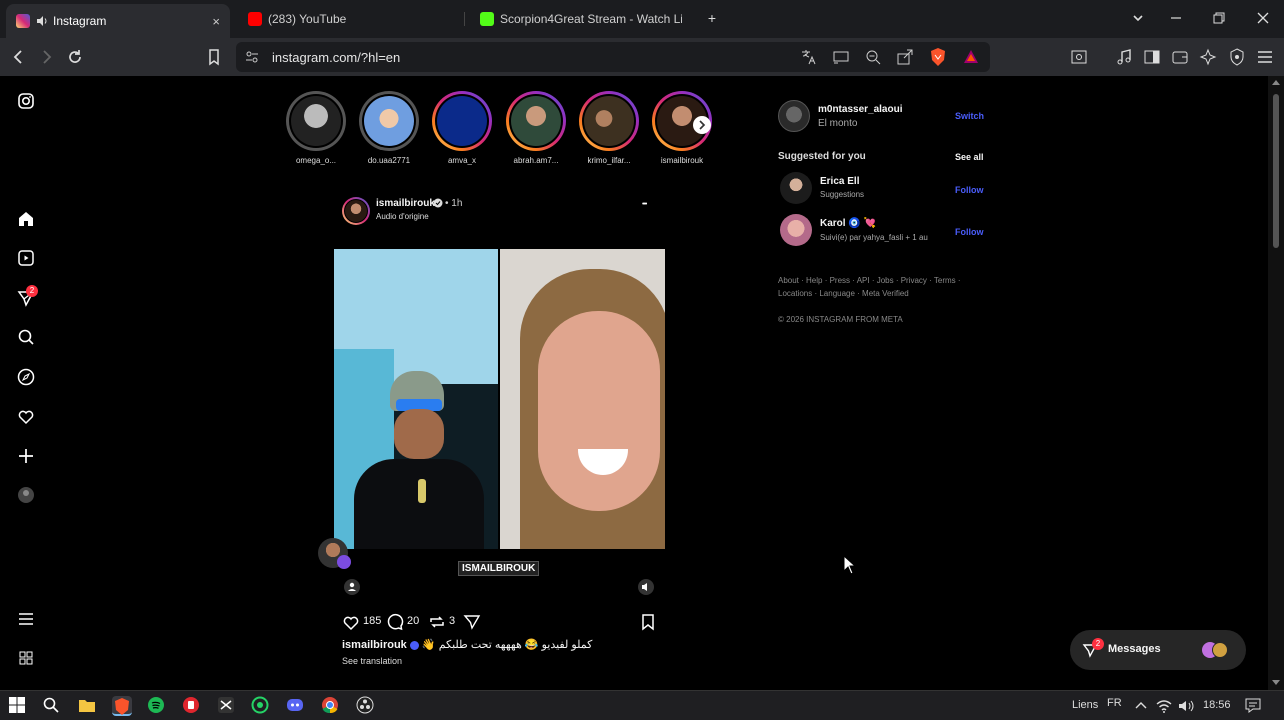  What do you see at coordinates (349, 19) in the screenshot?
I see `tab-youtube: (283) YouTube` at bounding box center [349, 19].